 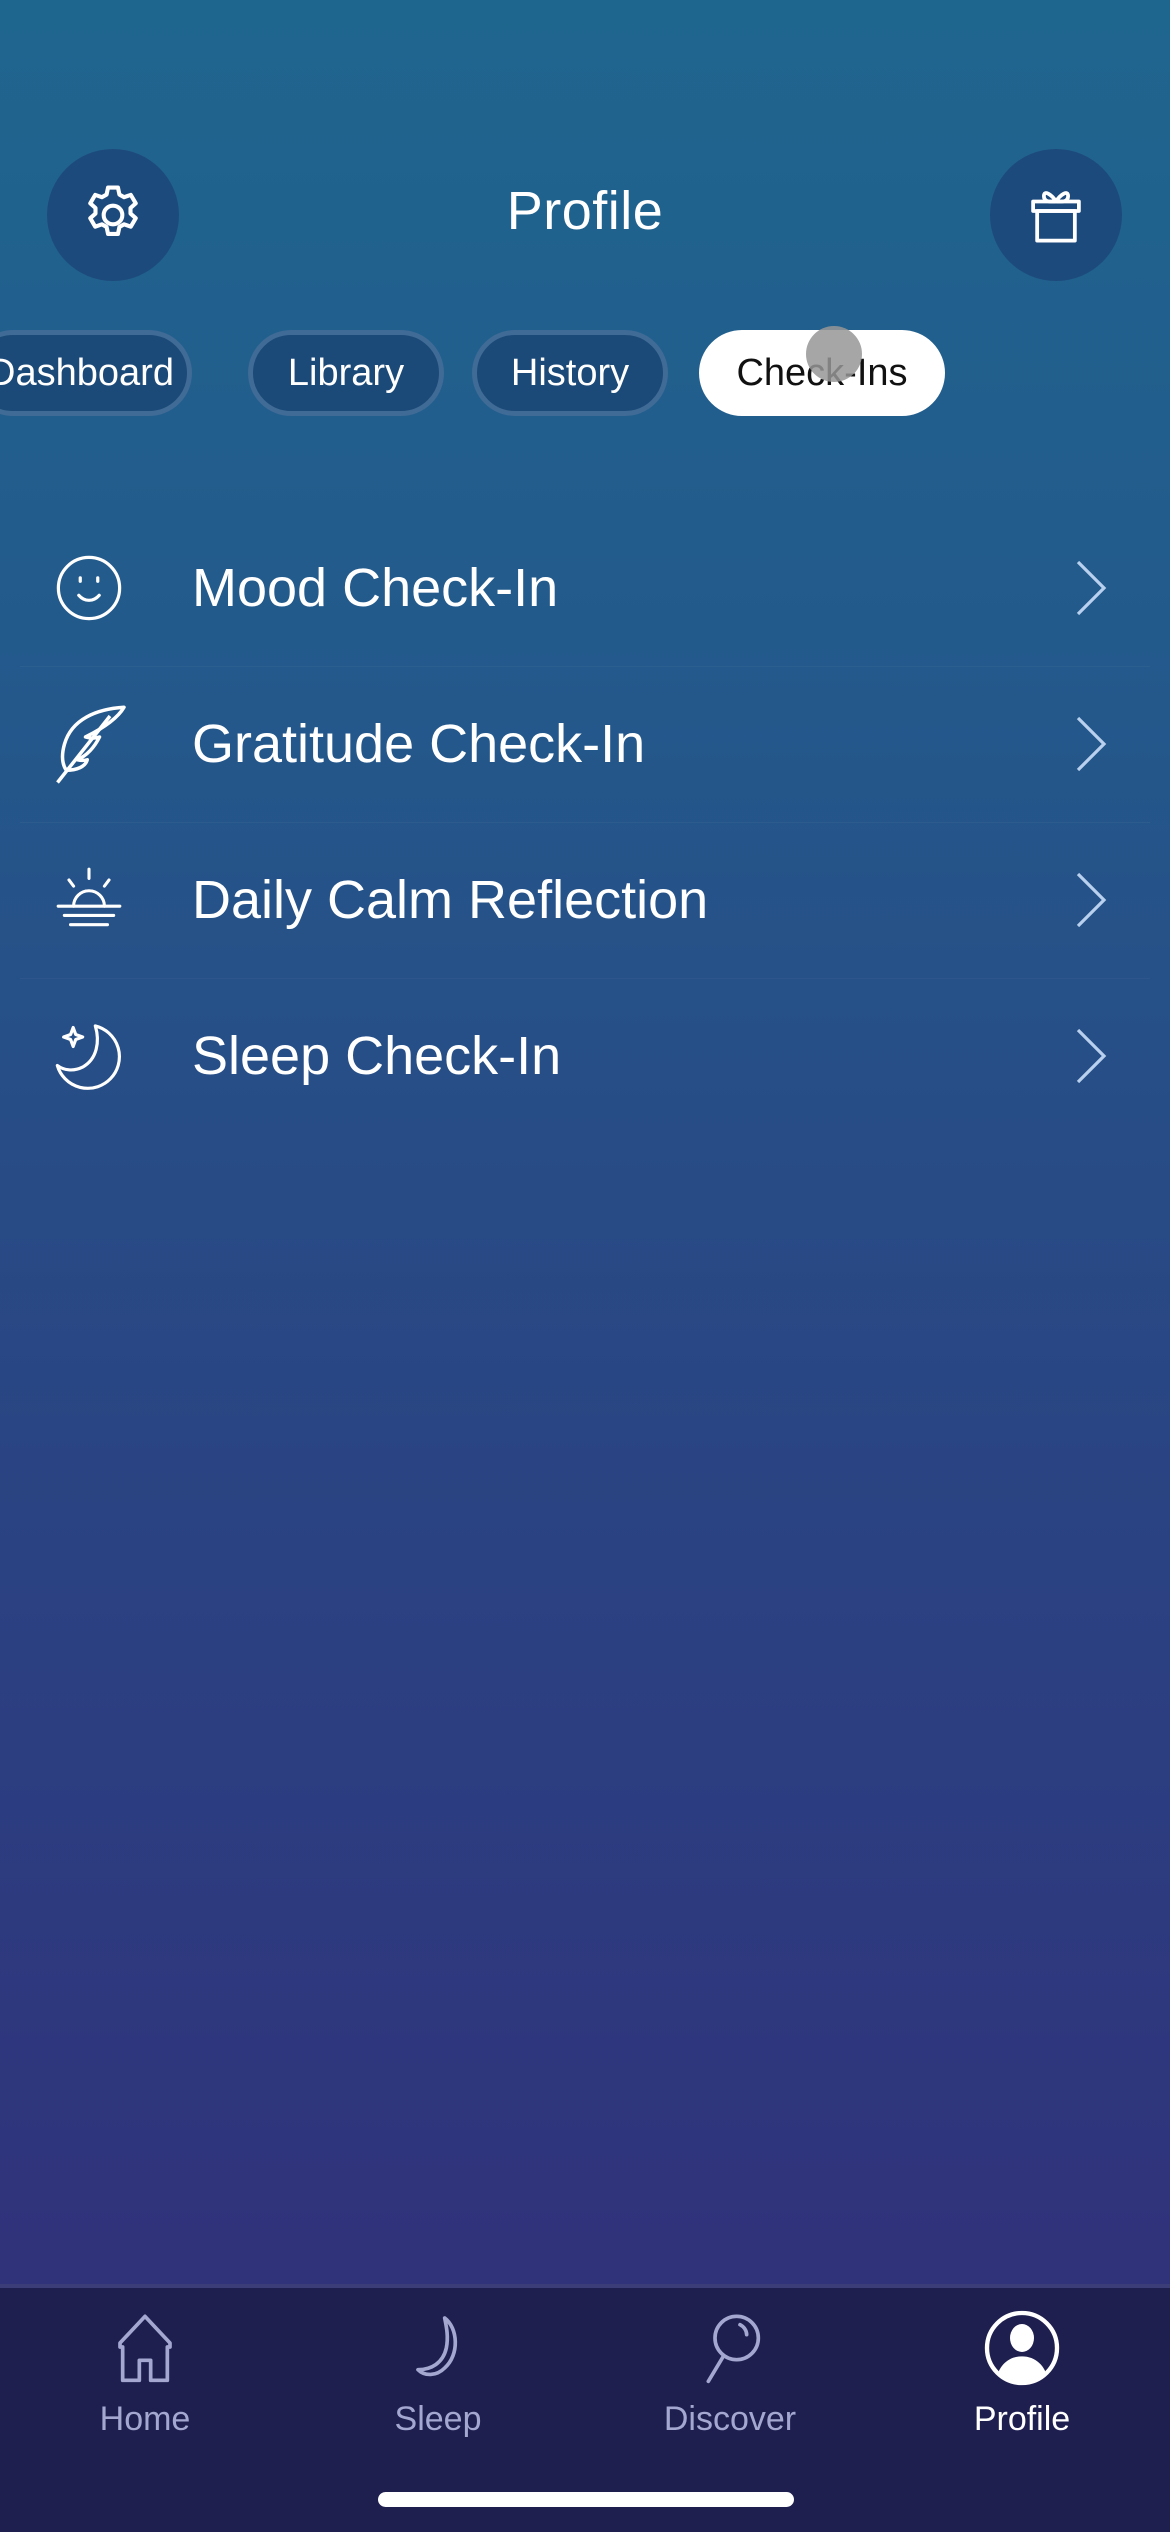 I want to click on moon-icon, so click(x=437, y=2346).